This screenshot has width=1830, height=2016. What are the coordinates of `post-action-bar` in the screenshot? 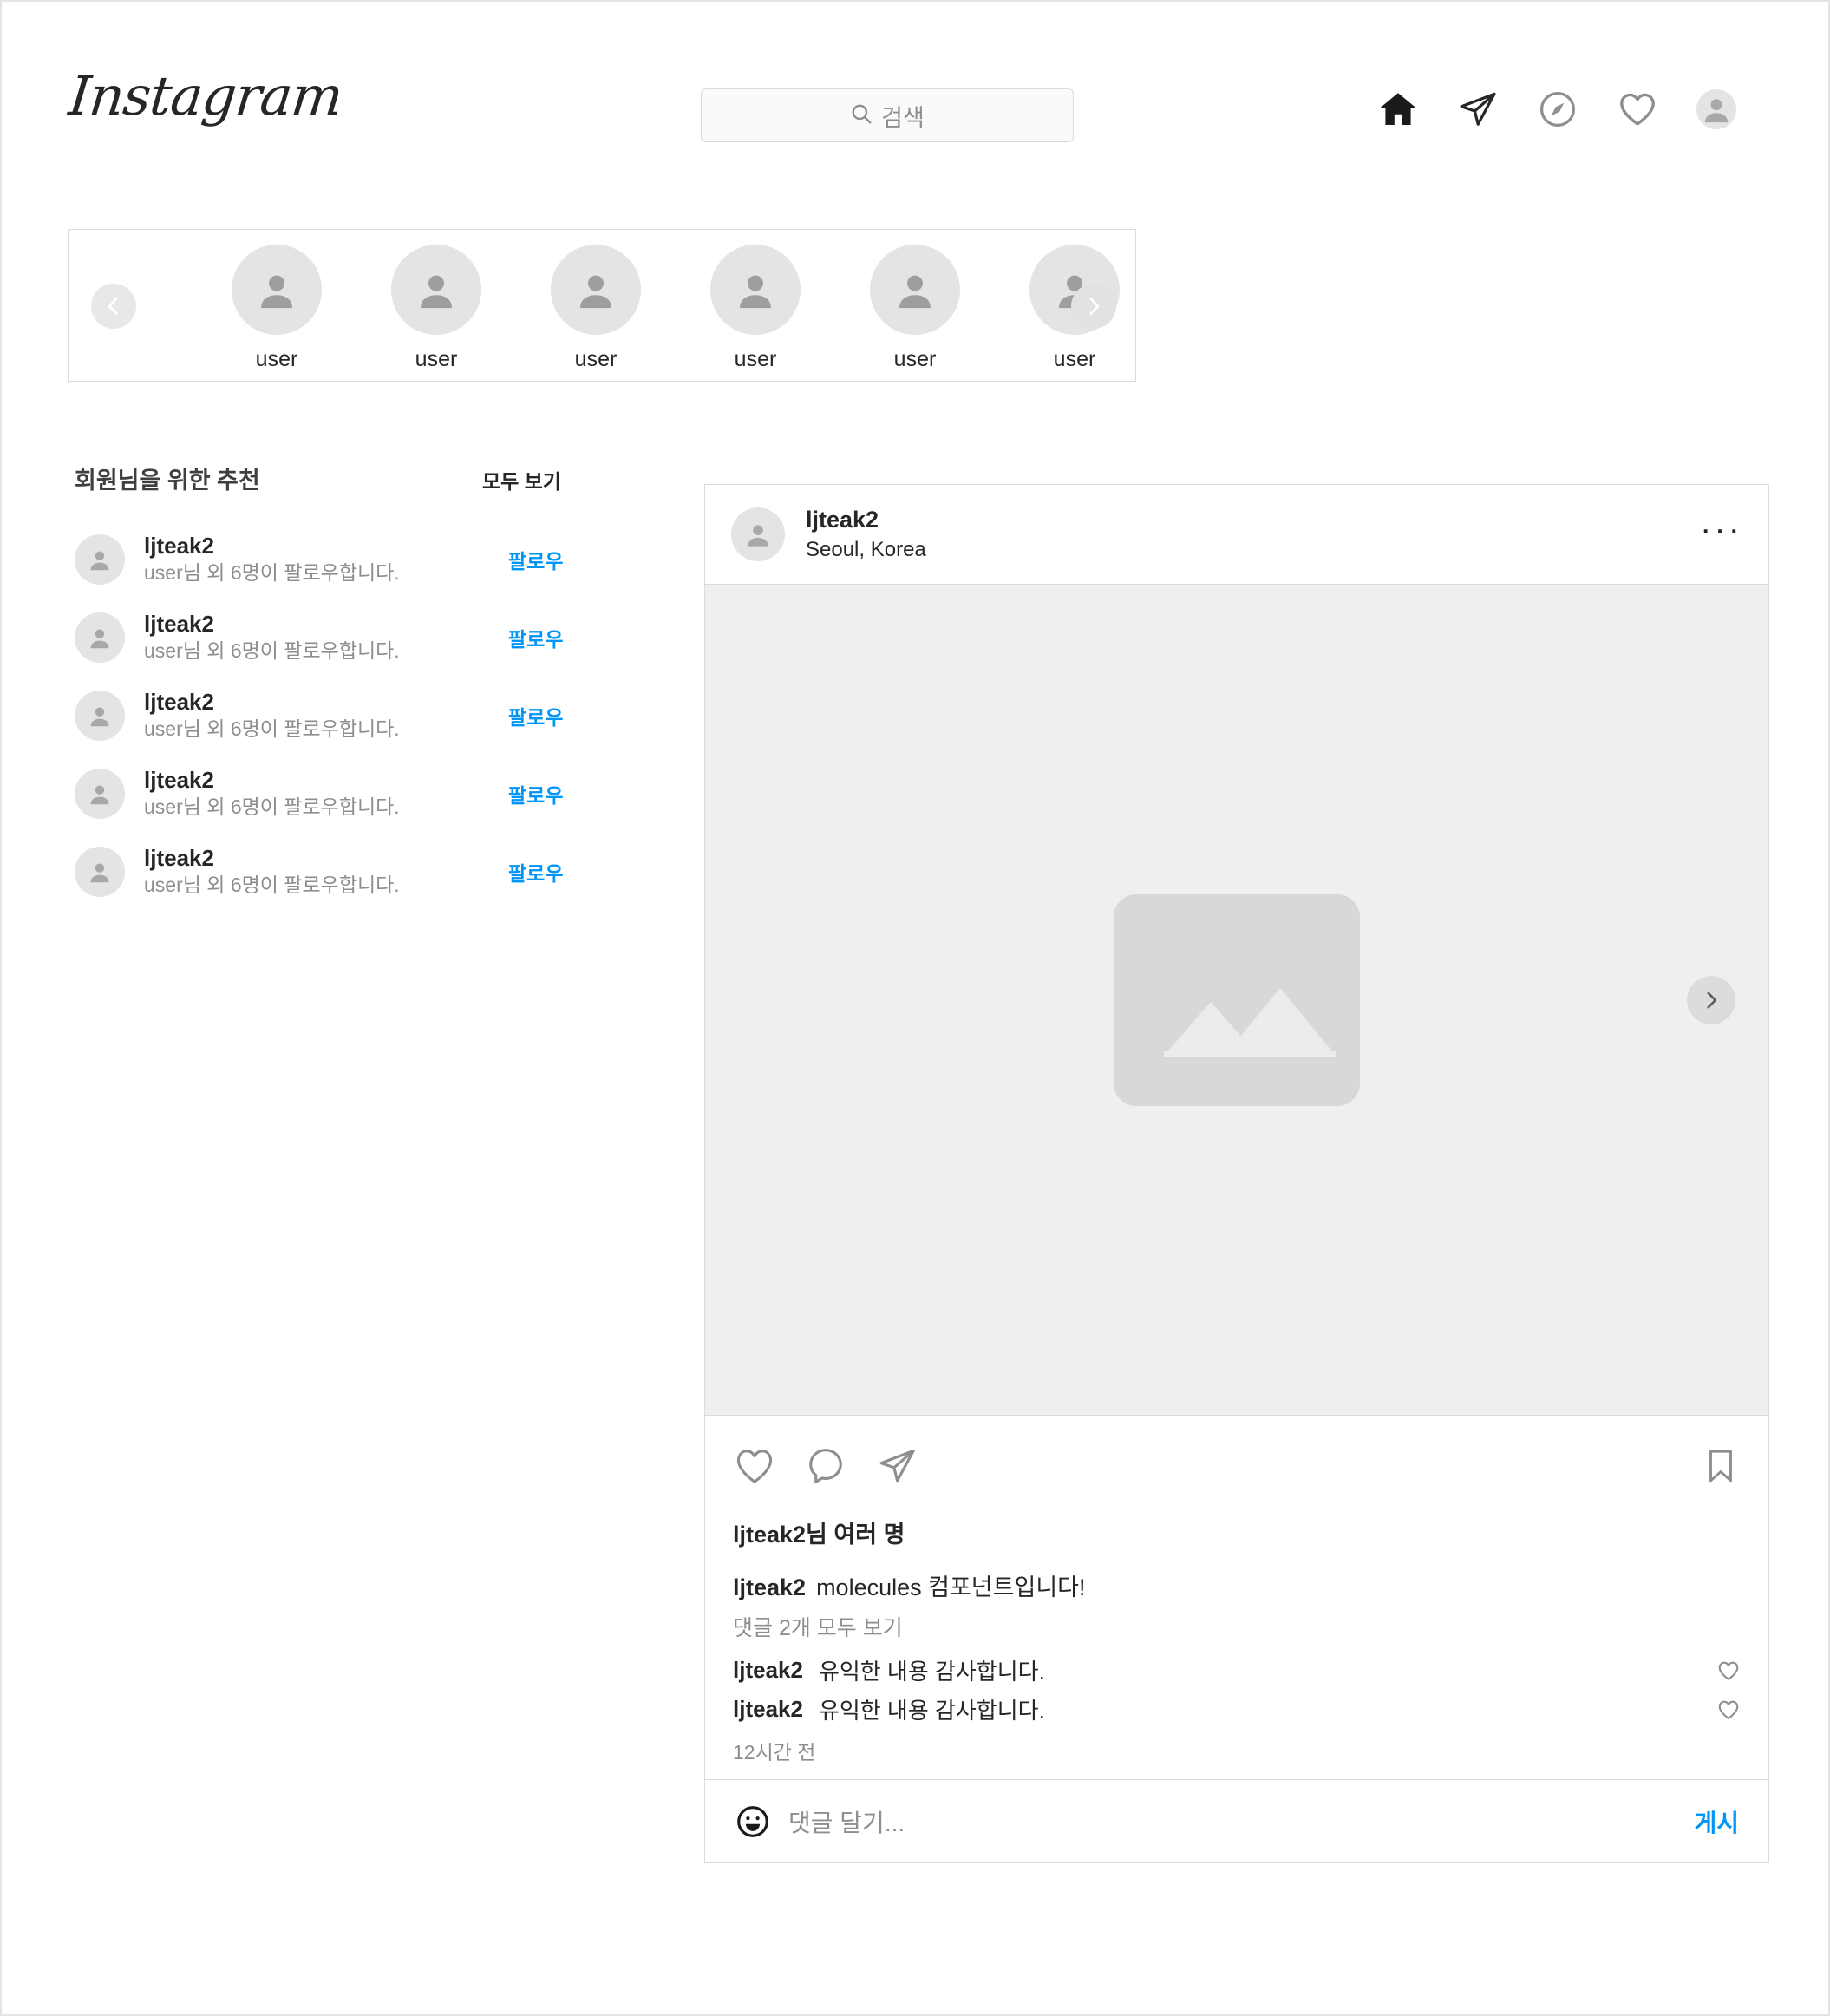 It's located at (1236, 1465).